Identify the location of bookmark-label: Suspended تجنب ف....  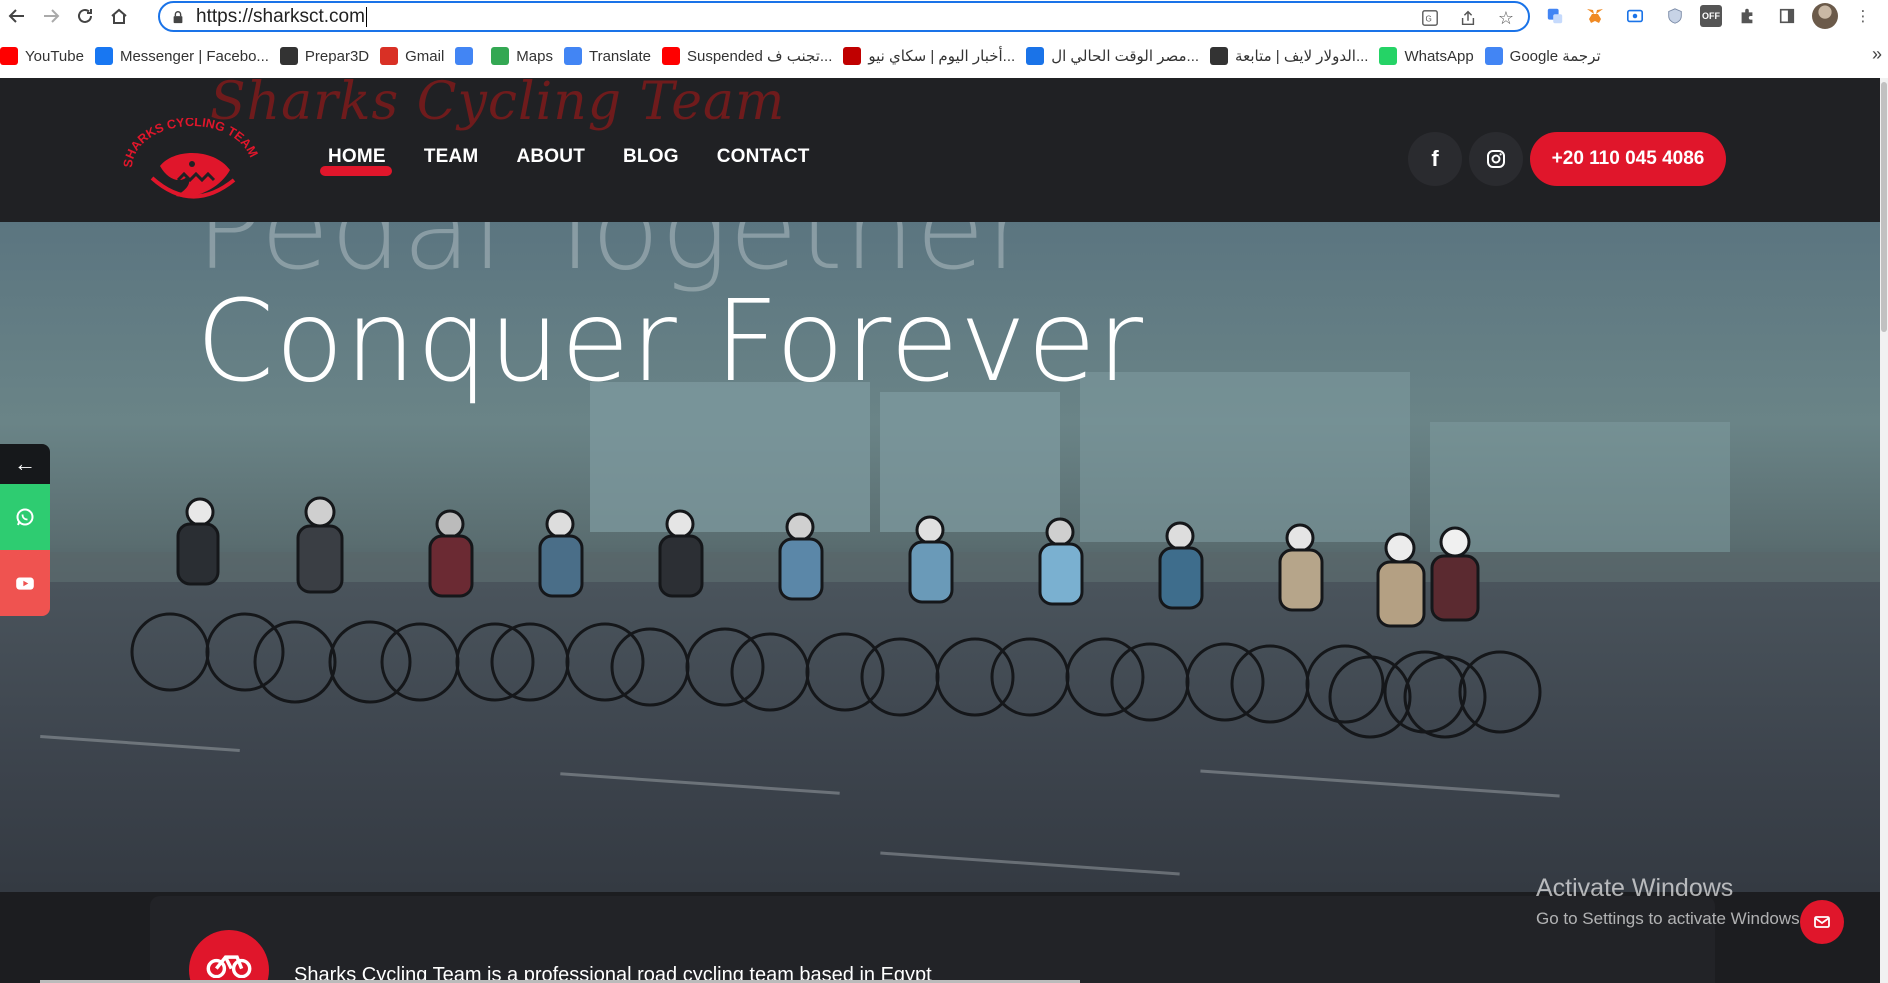
(759, 56).